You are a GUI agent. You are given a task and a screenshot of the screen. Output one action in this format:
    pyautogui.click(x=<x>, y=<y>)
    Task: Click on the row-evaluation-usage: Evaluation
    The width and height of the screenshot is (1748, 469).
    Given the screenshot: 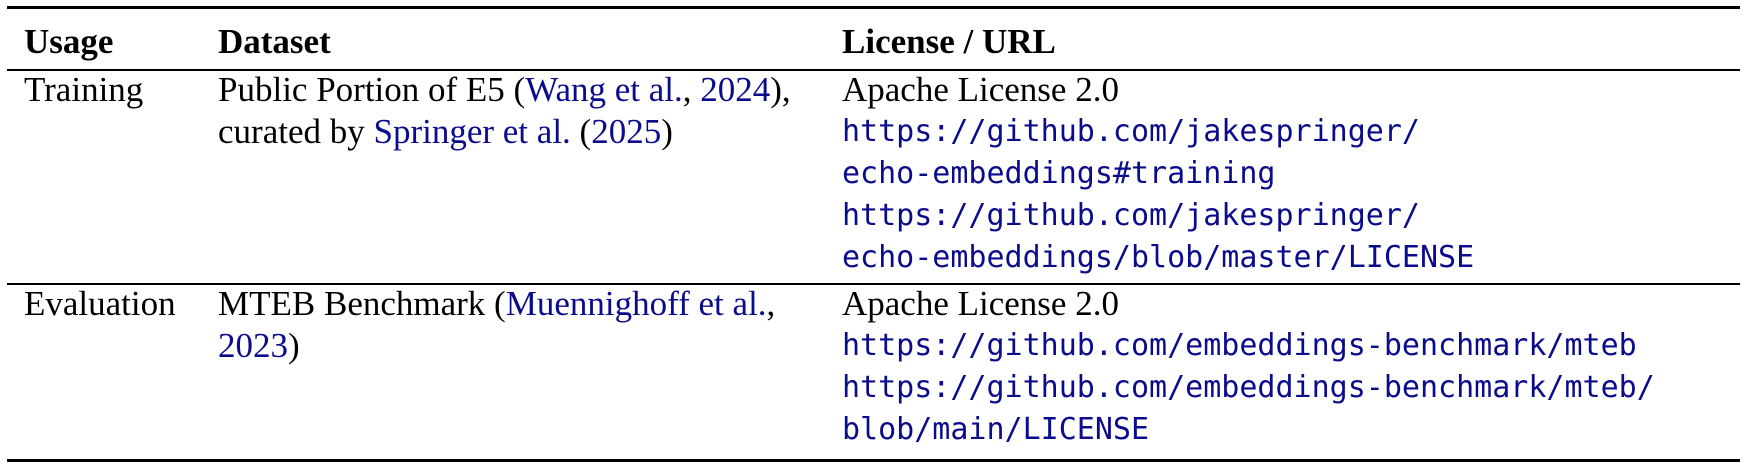 What is the action you would take?
    pyautogui.click(x=100, y=303)
    